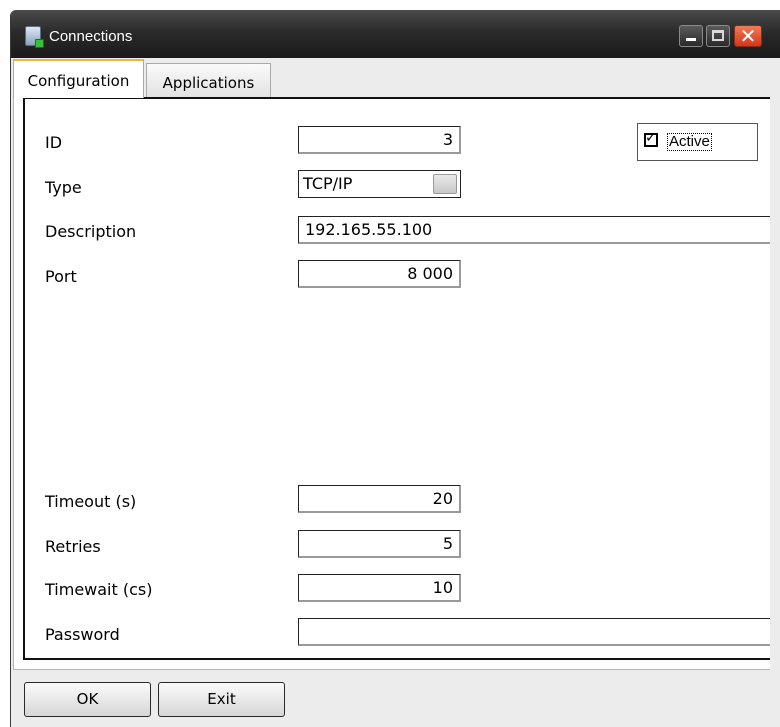 This screenshot has width=780, height=727. Describe the element at coordinates (379, 274) in the screenshot. I see `port-field: 8 000` at that location.